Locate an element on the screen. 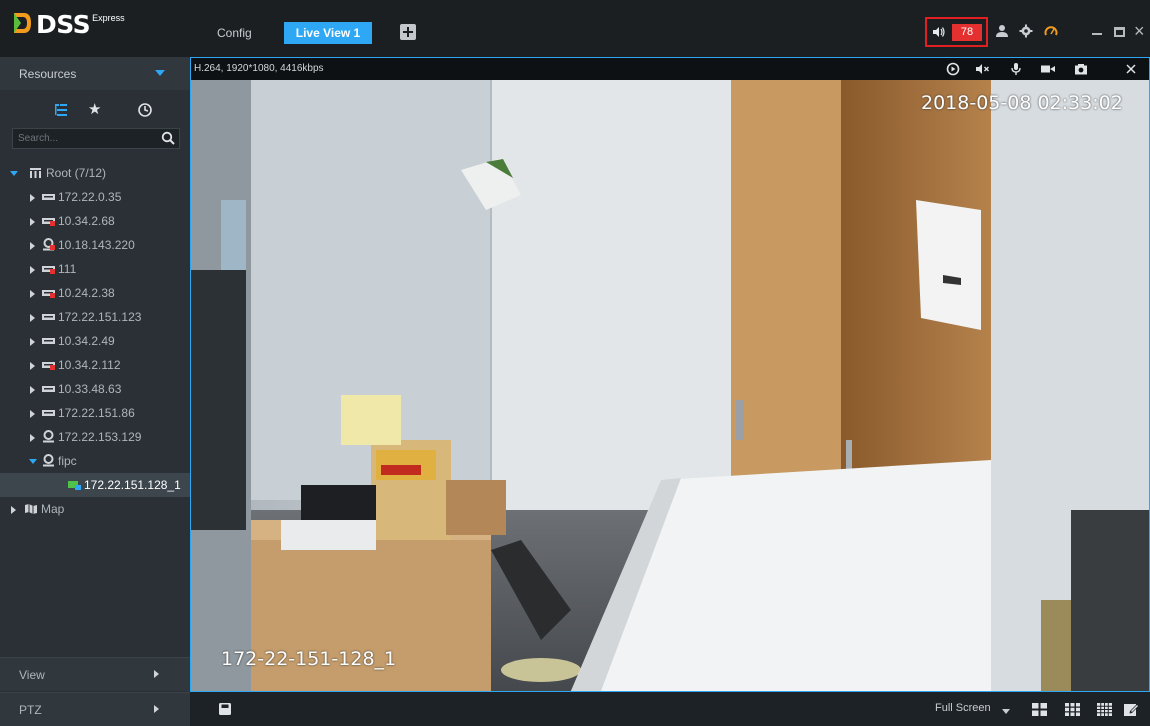 The image size is (1150, 726). tree-node-device: 10.34.2.49 is located at coordinates (95, 341).